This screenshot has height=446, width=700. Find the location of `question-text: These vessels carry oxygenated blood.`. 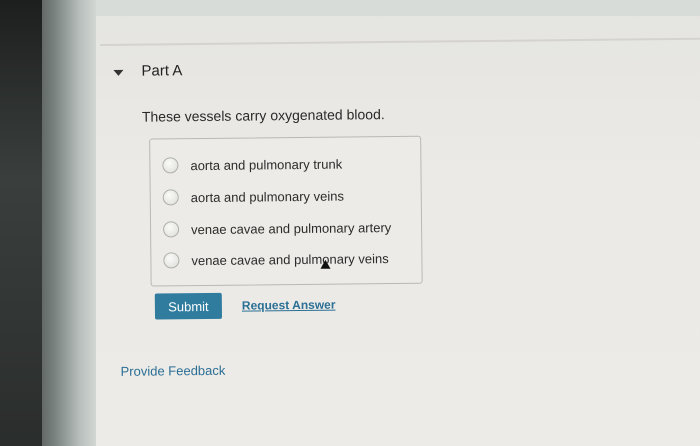

question-text: These vessels carry oxygenated blood. is located at coordinates (263, 115).